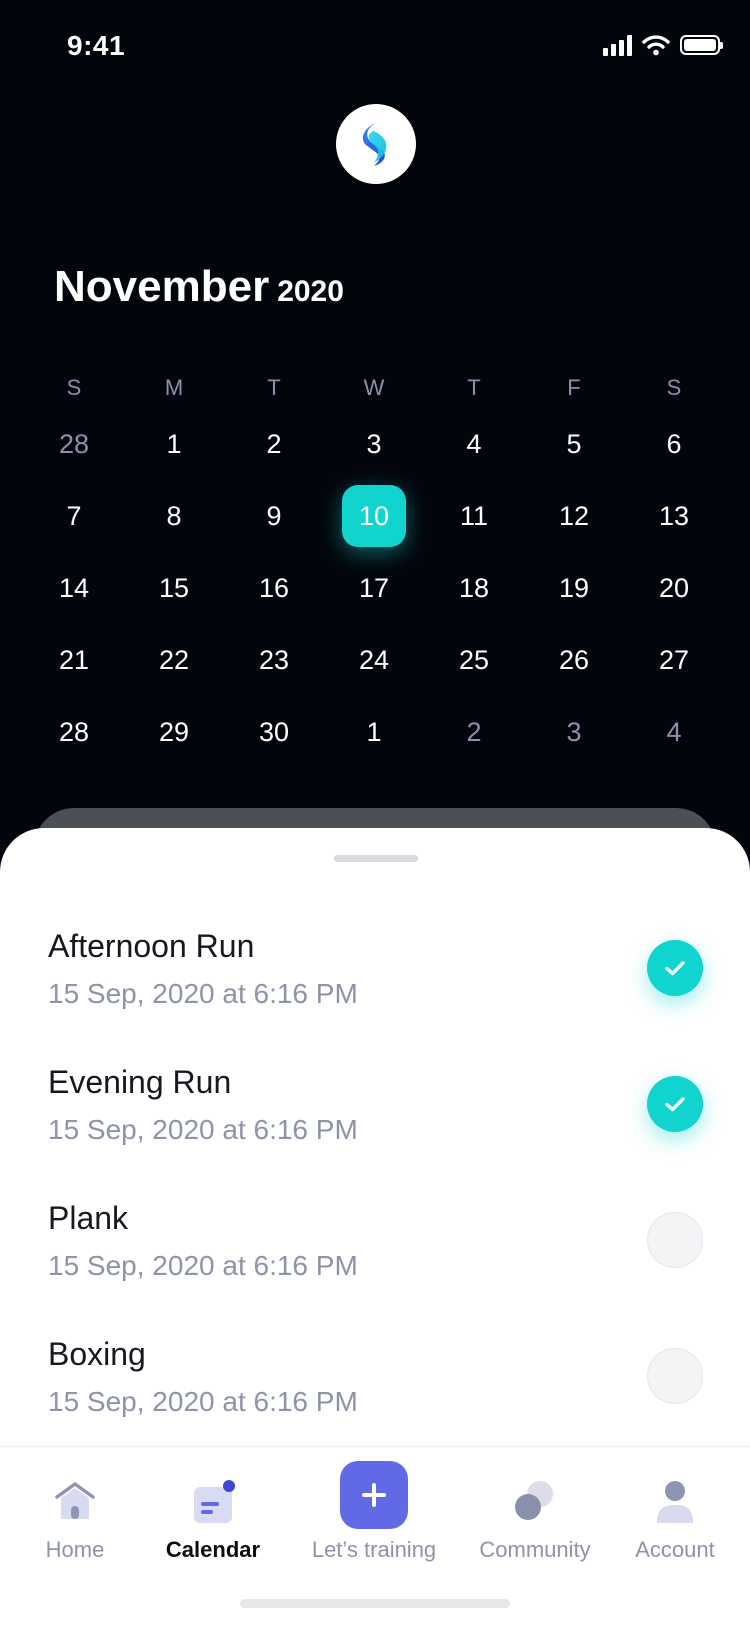 The width and height of the screenshot is (750, 1625). I want to click on activity-item: Afternoon Run 15 Sep, 2020 at 6:16 PM, so click(375, 988).